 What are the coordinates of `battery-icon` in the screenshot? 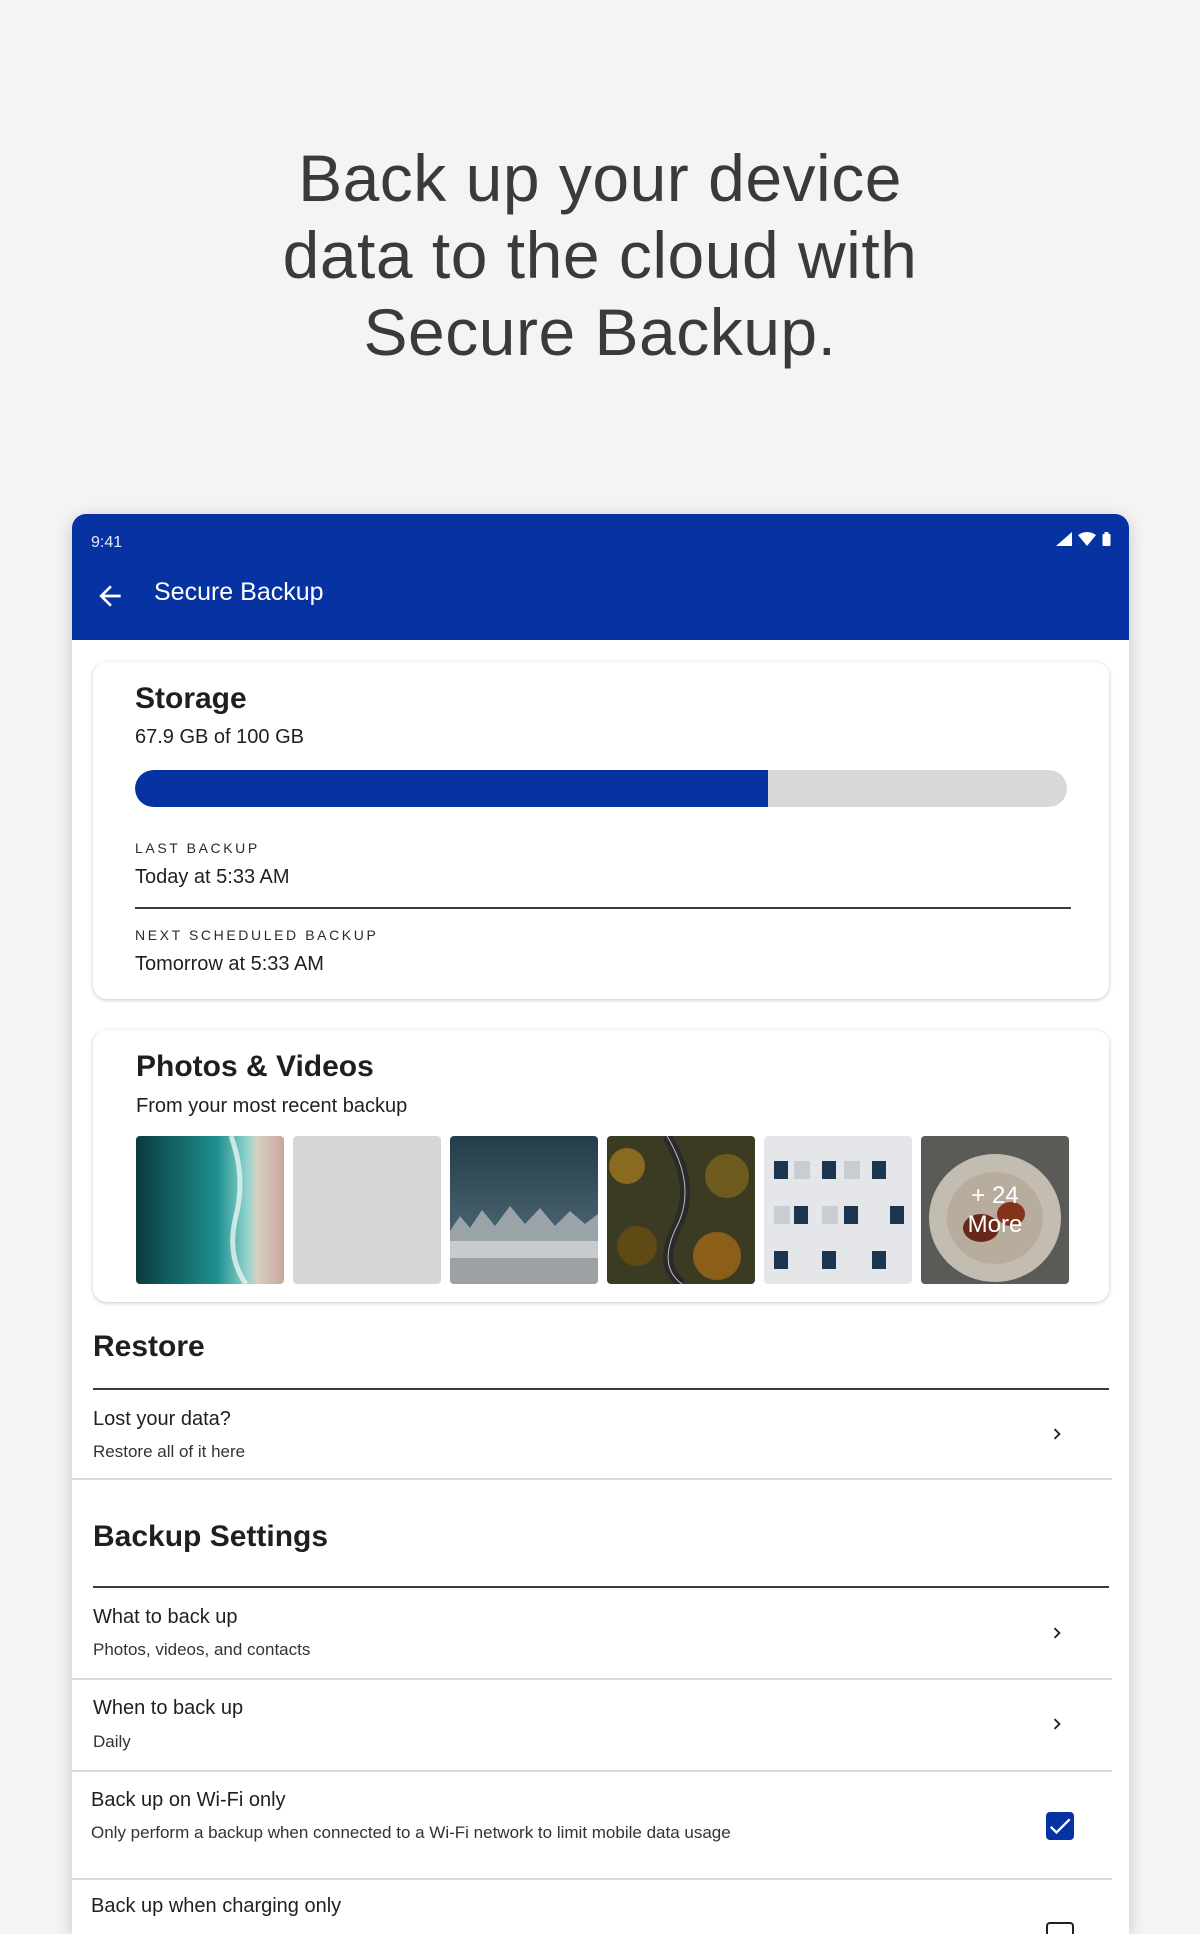 It's located at (1106, 539).